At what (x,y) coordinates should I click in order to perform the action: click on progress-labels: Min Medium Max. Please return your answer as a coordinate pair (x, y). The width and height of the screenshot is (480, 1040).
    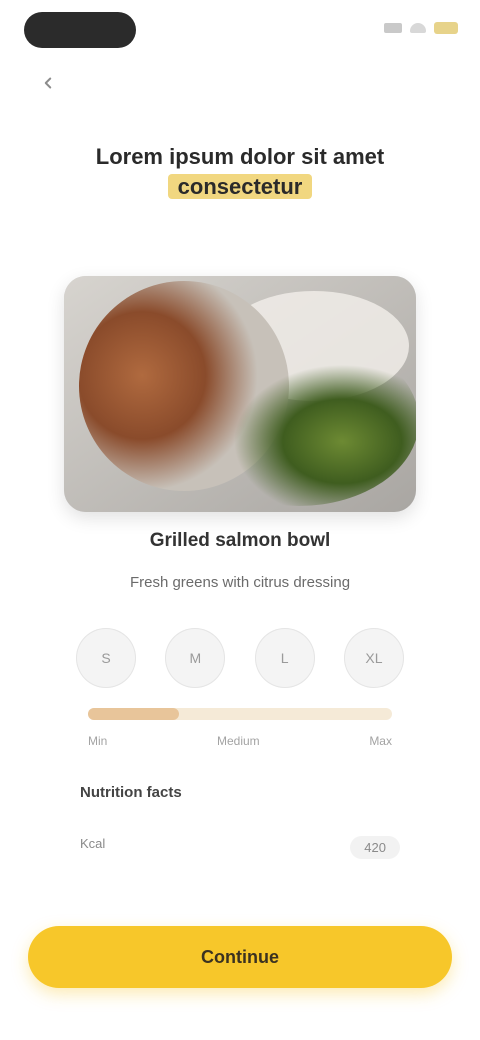
    Looking at the image, I should click on (240, 741).